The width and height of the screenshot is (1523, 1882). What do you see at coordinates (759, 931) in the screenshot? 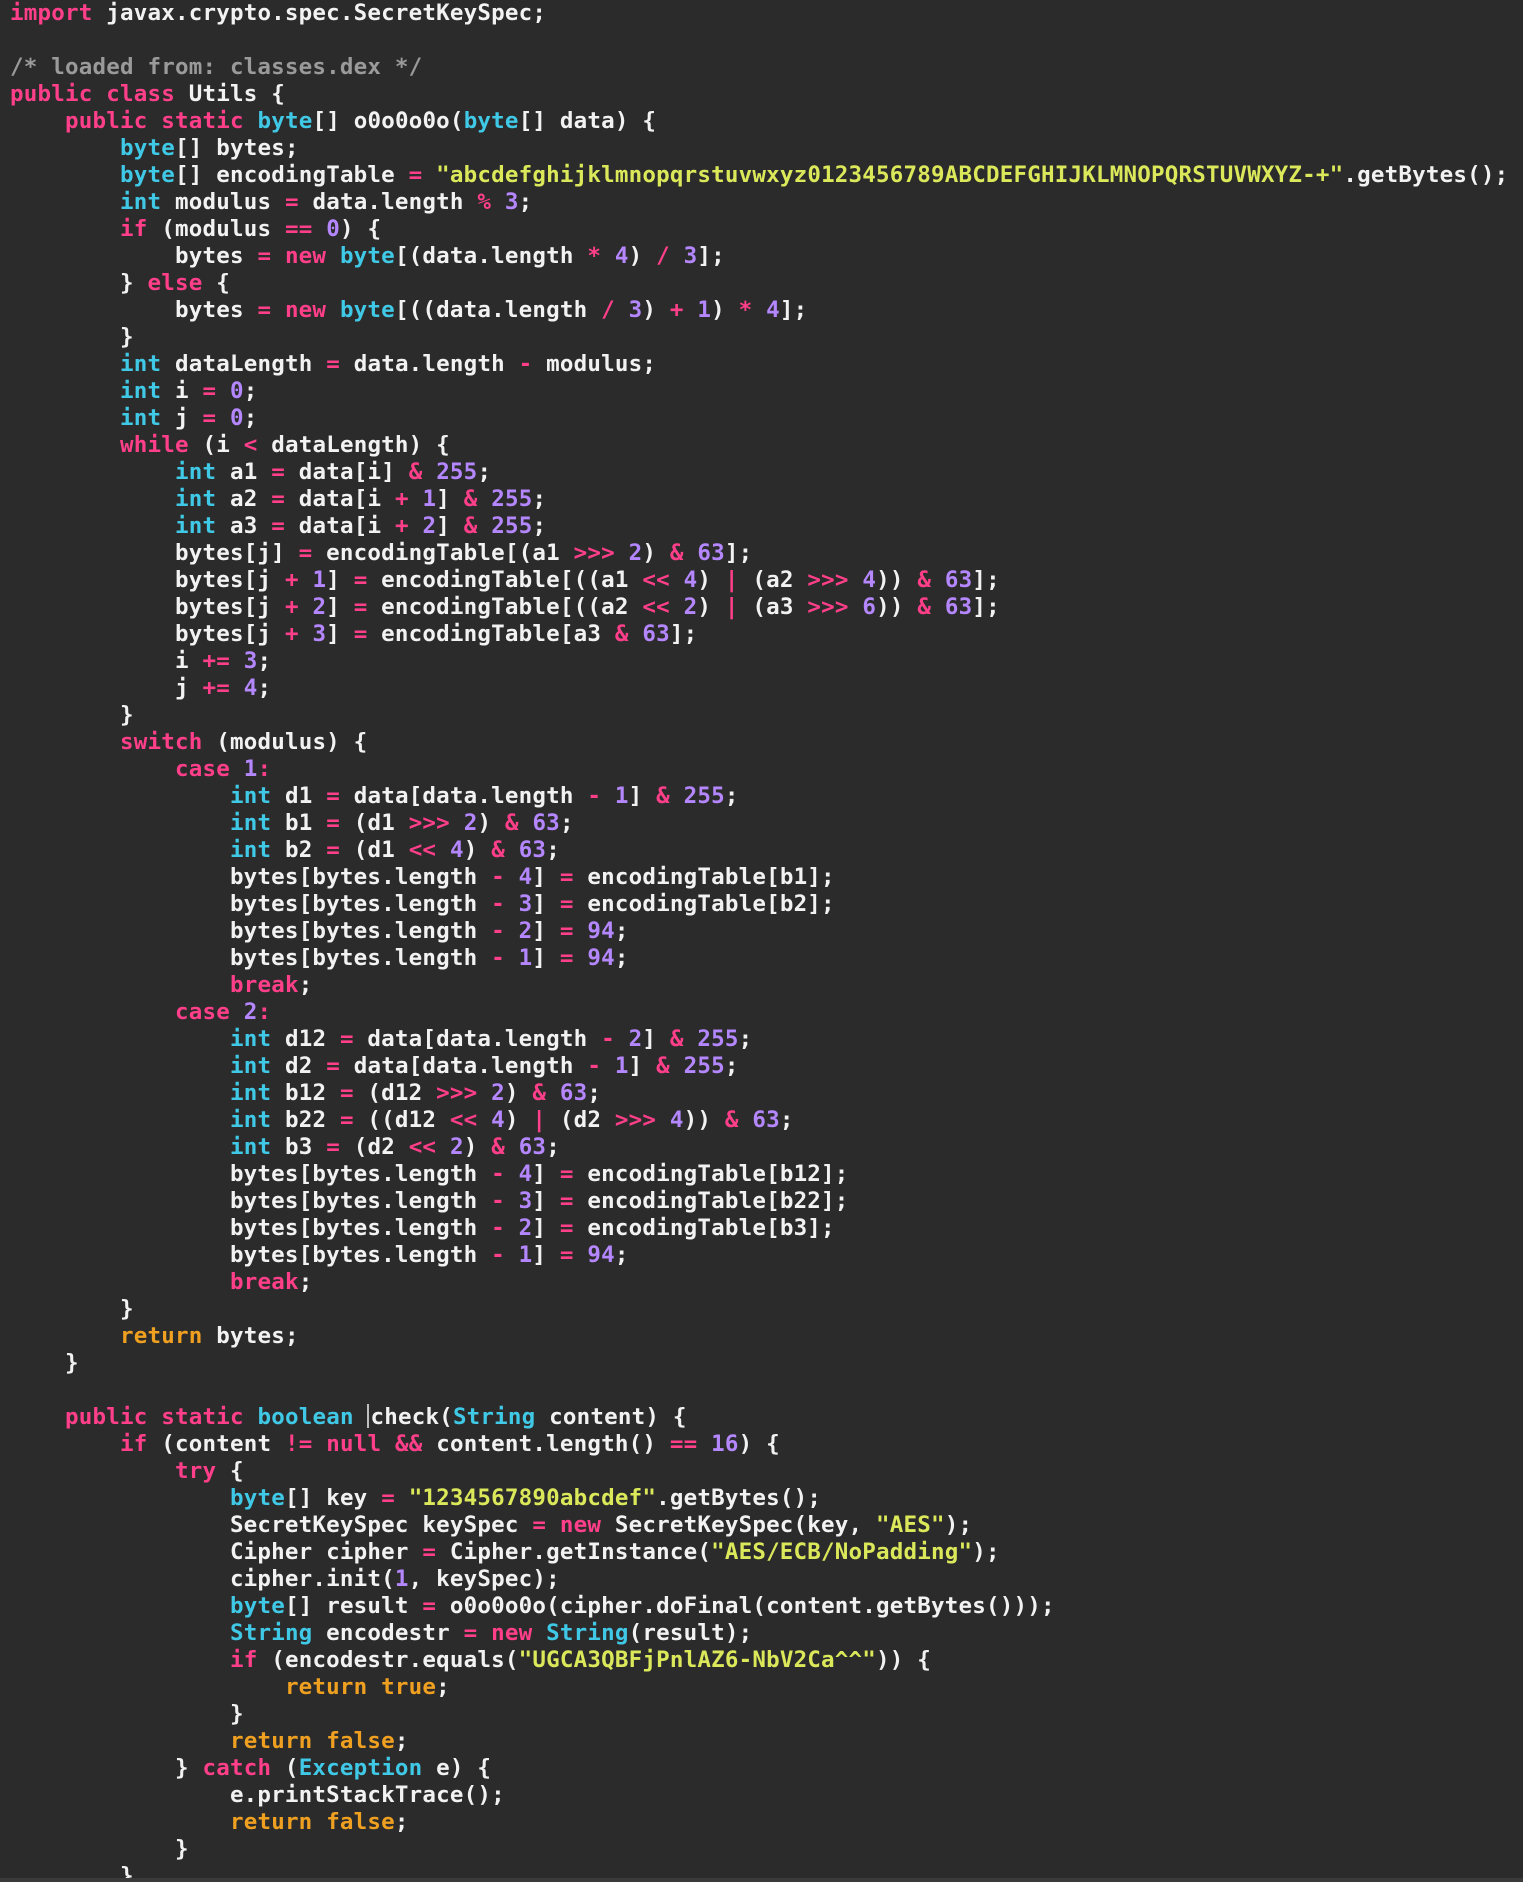
I see `code-line: bytes[bytes.length - 2] = 94;` at bounding box center [759, 931].